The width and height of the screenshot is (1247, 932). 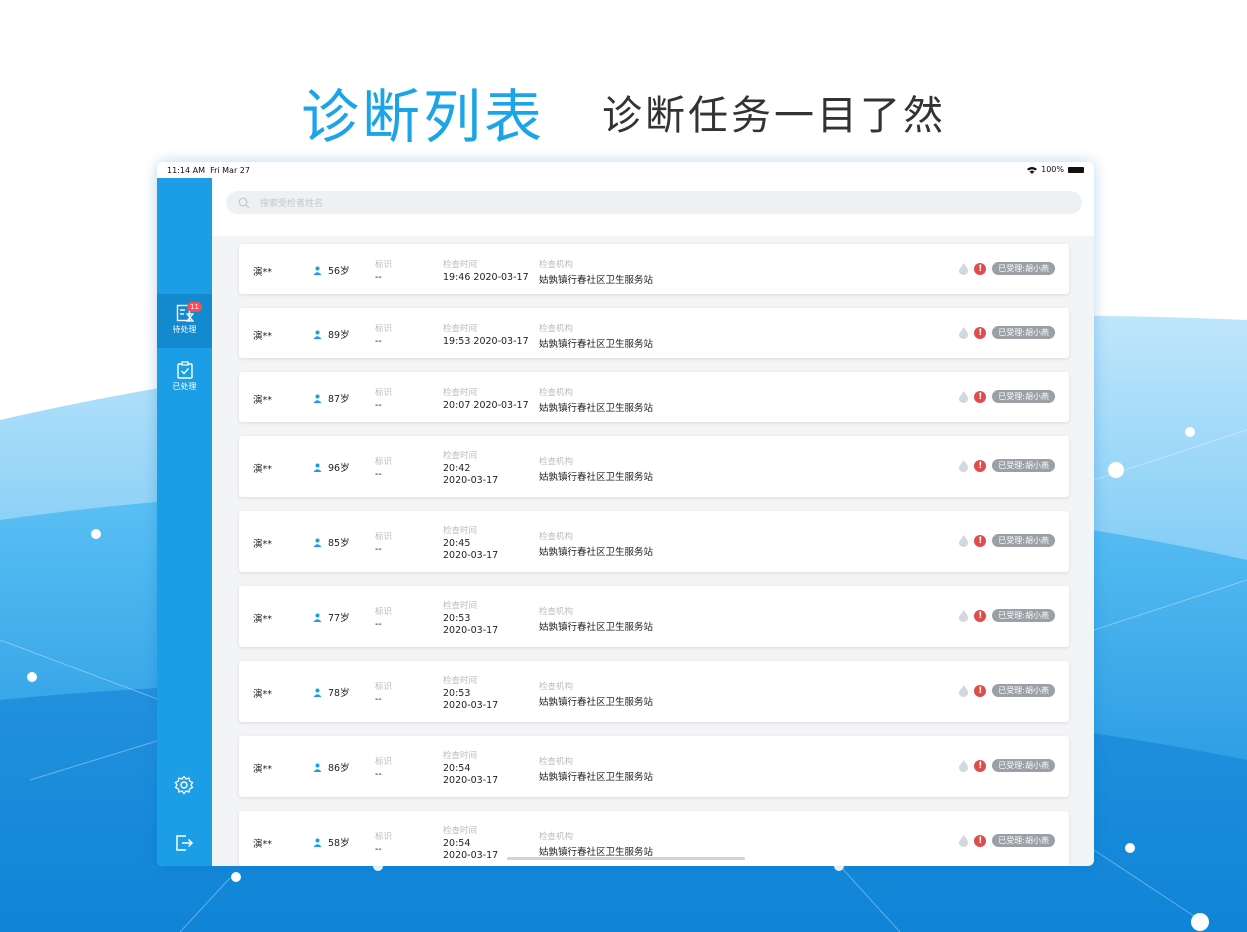 I want to click on check-time: 20:07 2020-03-17, so click(x=486, y=405).